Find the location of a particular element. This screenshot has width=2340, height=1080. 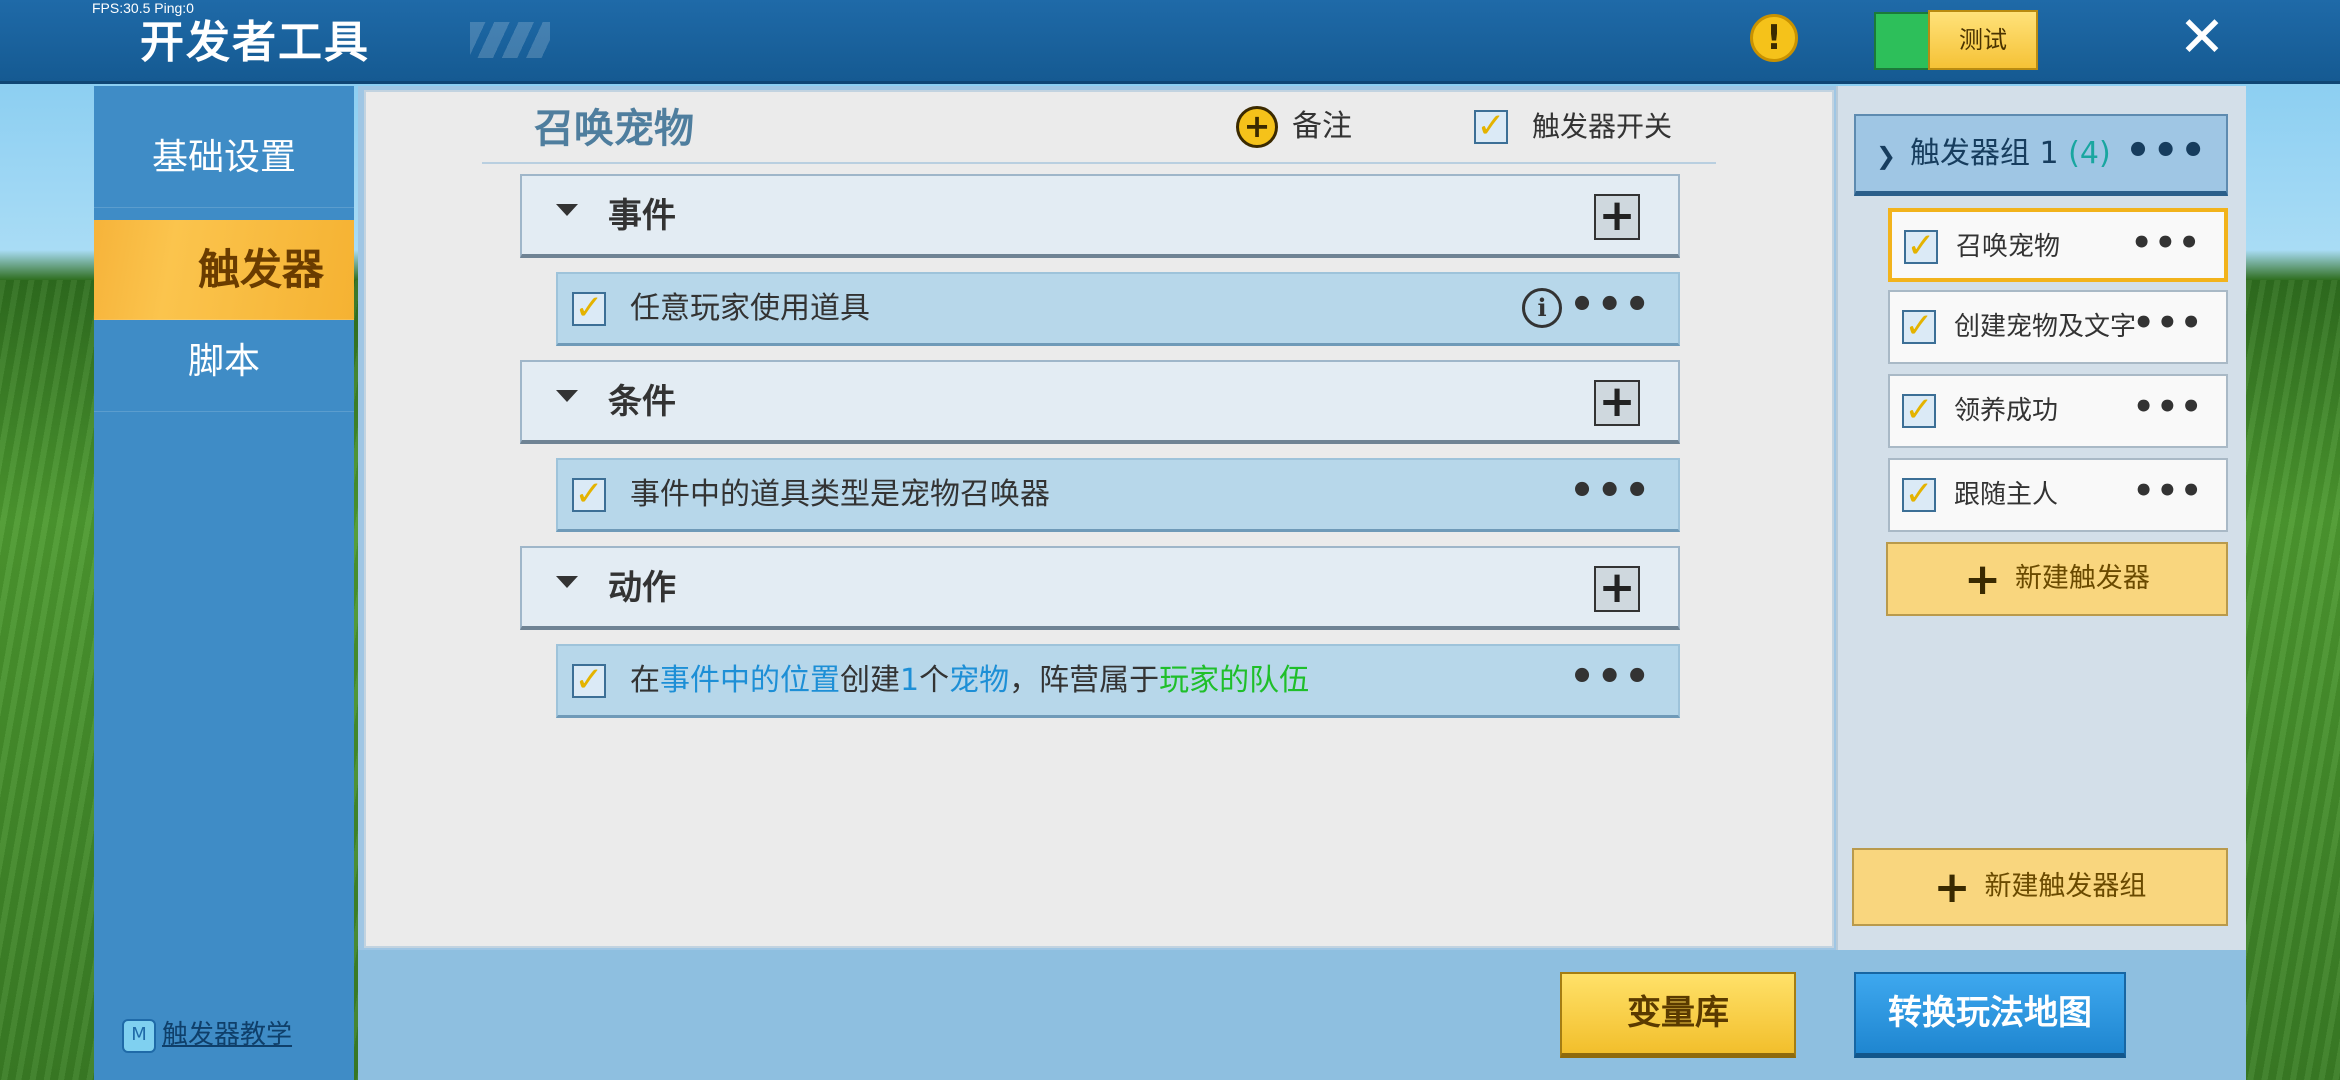

trigger-list-item: ✓ 召唤宠物 ••• is located at coordinates (2058, 245).